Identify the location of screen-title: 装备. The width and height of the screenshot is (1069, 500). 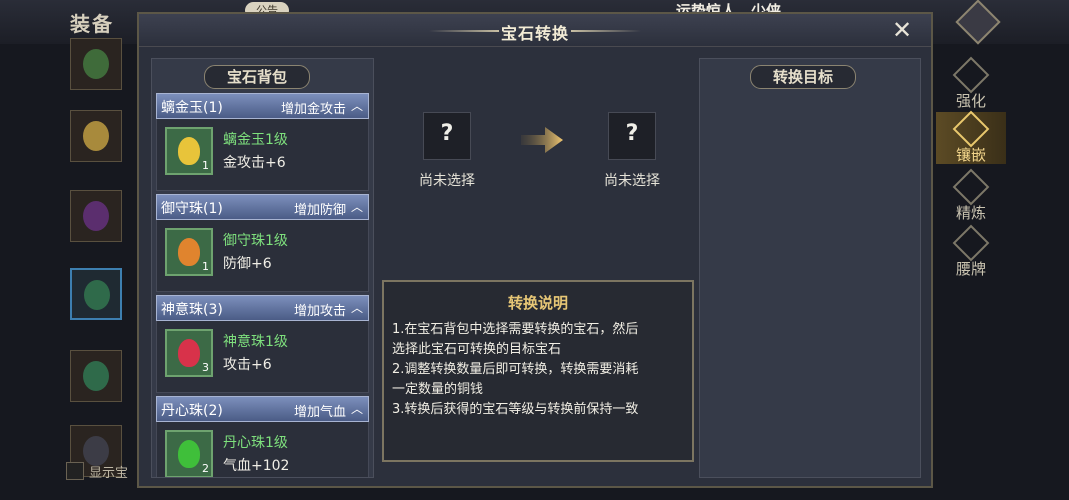
(92, 24).